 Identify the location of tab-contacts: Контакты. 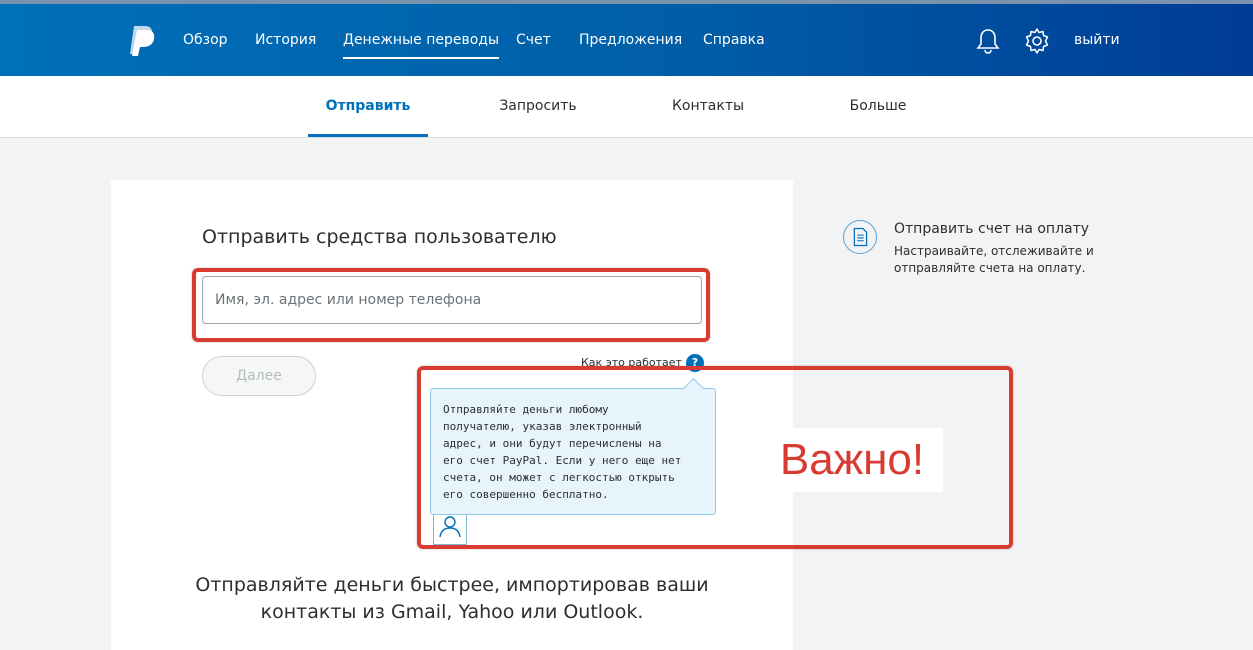
(708, 106).